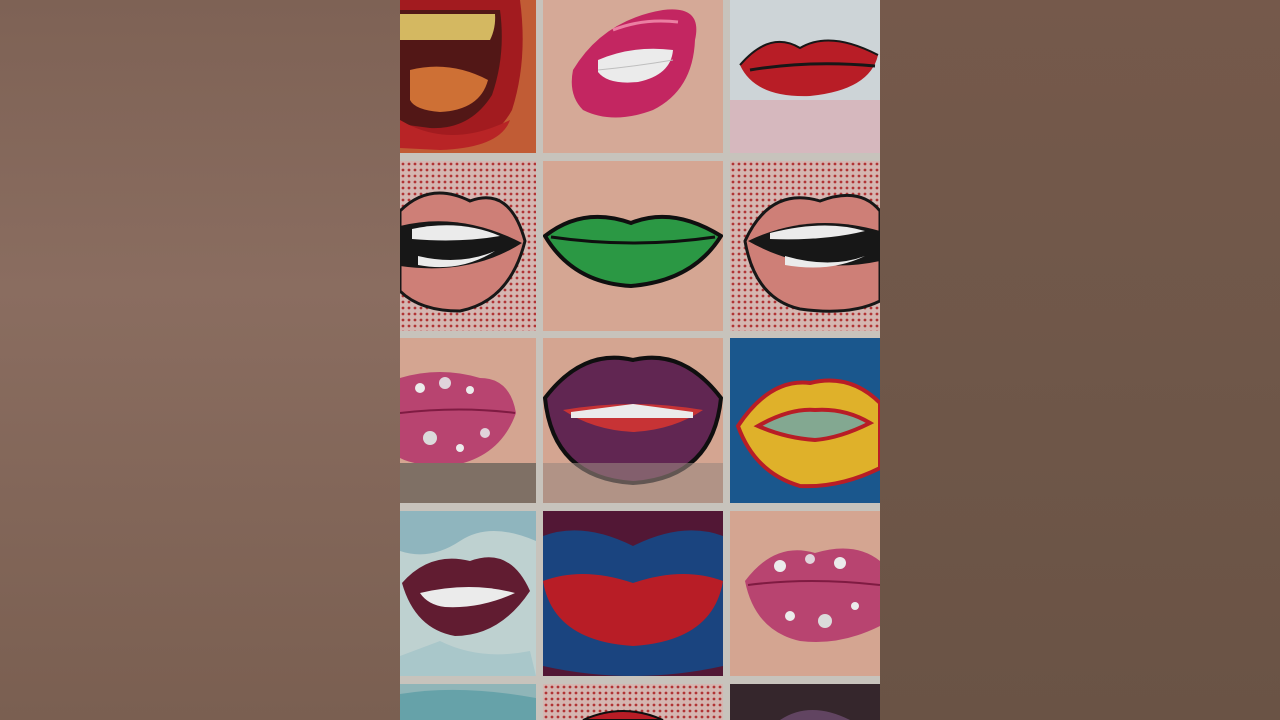  Describe the element at coordinates (633, 420) in the screenshot. I see `tile-purple-glitter-lips` at that location.